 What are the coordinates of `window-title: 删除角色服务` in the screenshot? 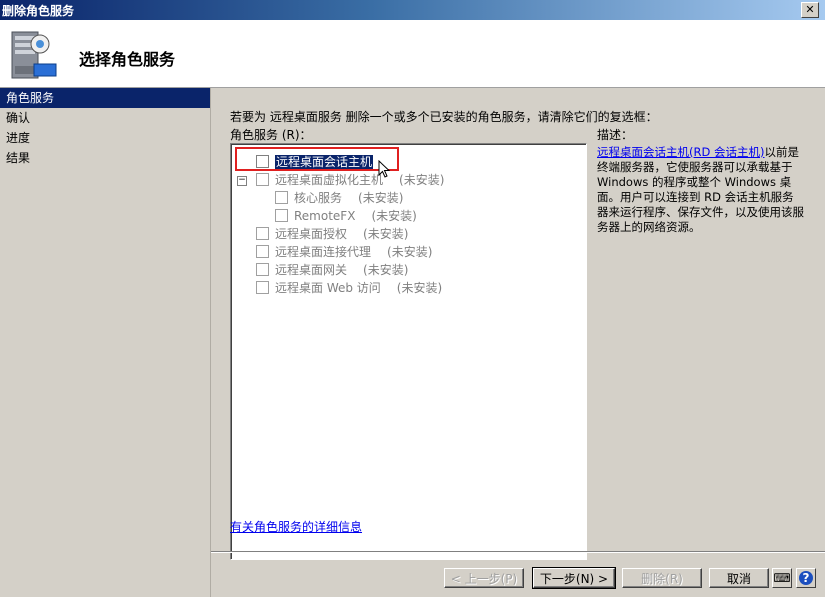 It's located at (38, 11).